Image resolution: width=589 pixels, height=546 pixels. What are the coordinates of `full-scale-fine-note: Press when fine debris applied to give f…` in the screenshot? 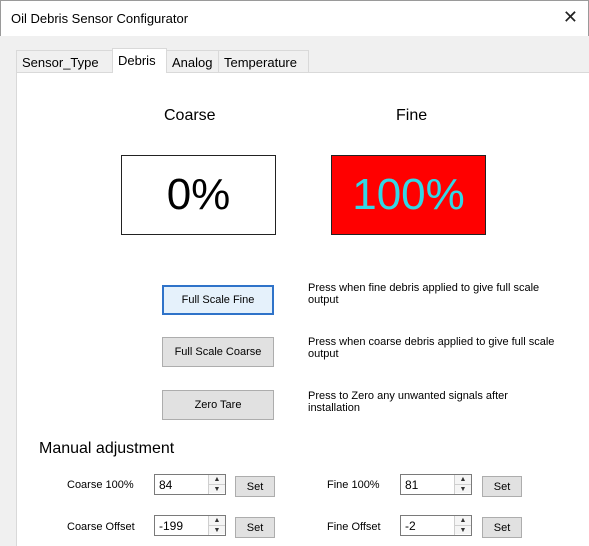 It's located at (424, 294).